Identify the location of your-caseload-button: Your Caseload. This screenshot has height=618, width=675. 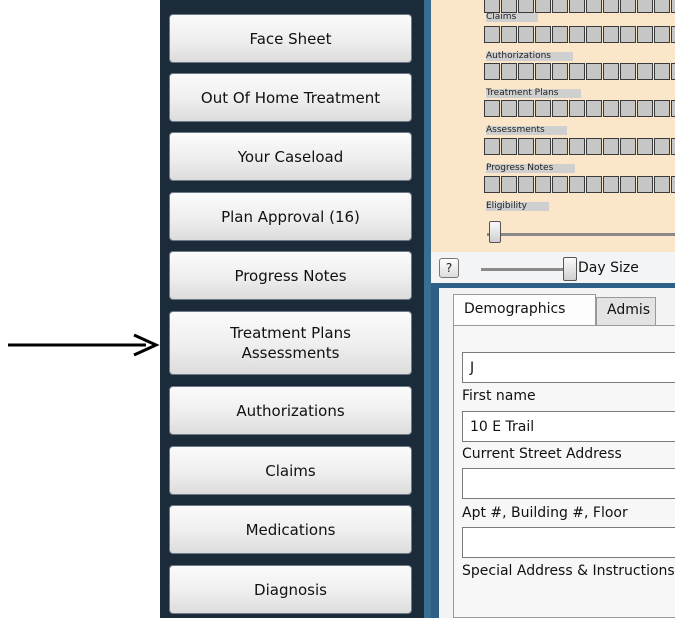
(290, 156).